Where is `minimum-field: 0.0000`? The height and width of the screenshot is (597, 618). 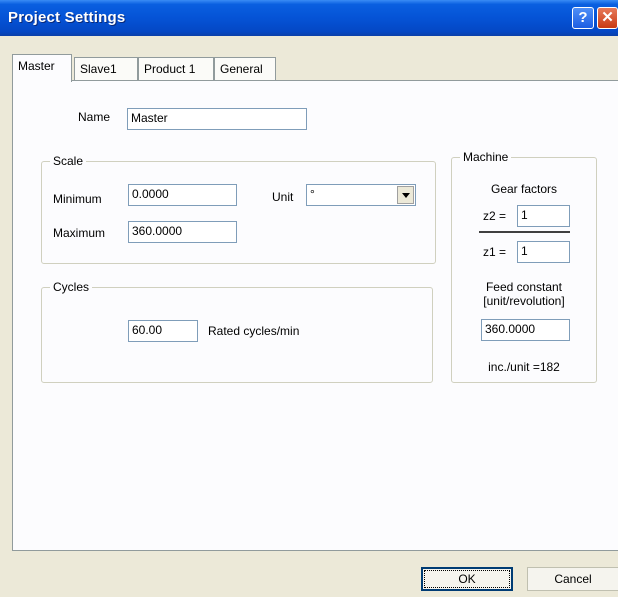
minimum-field: 0.0000 is located at coordinates (182, 195).